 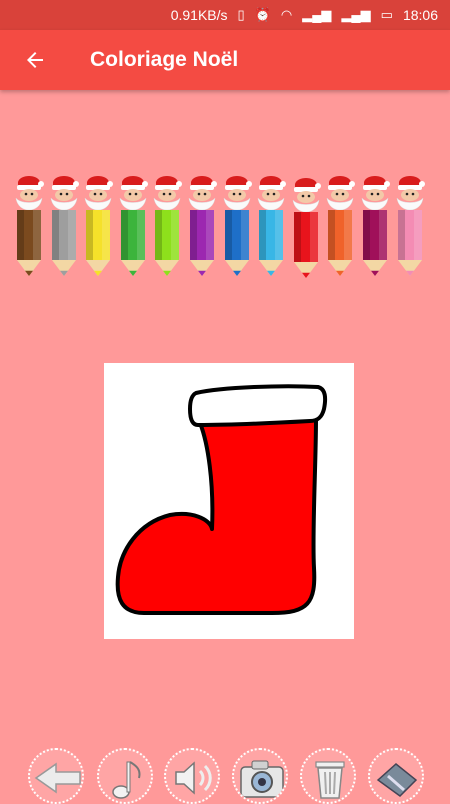 What do you see at coordinates (126, 780) in the screenshot?
I see `music-note-icon` at bounding box center [126, 780].